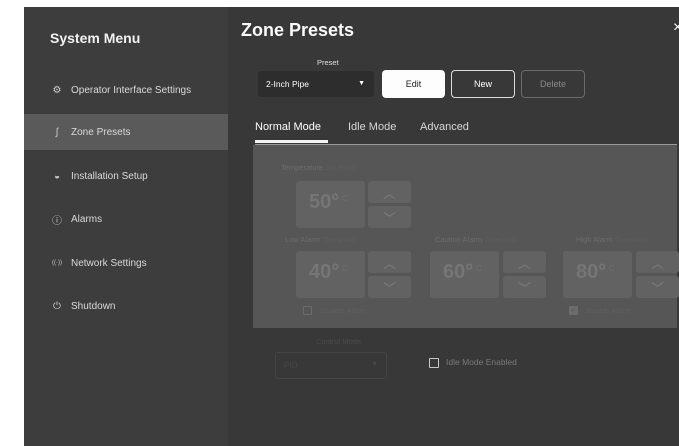 This screenshot has width=679, height=446. What do you see at coordinates (573, 310) in the screenshot?
I see `high-alarm-checkbox: ✓` at bounding box center [573, 310].